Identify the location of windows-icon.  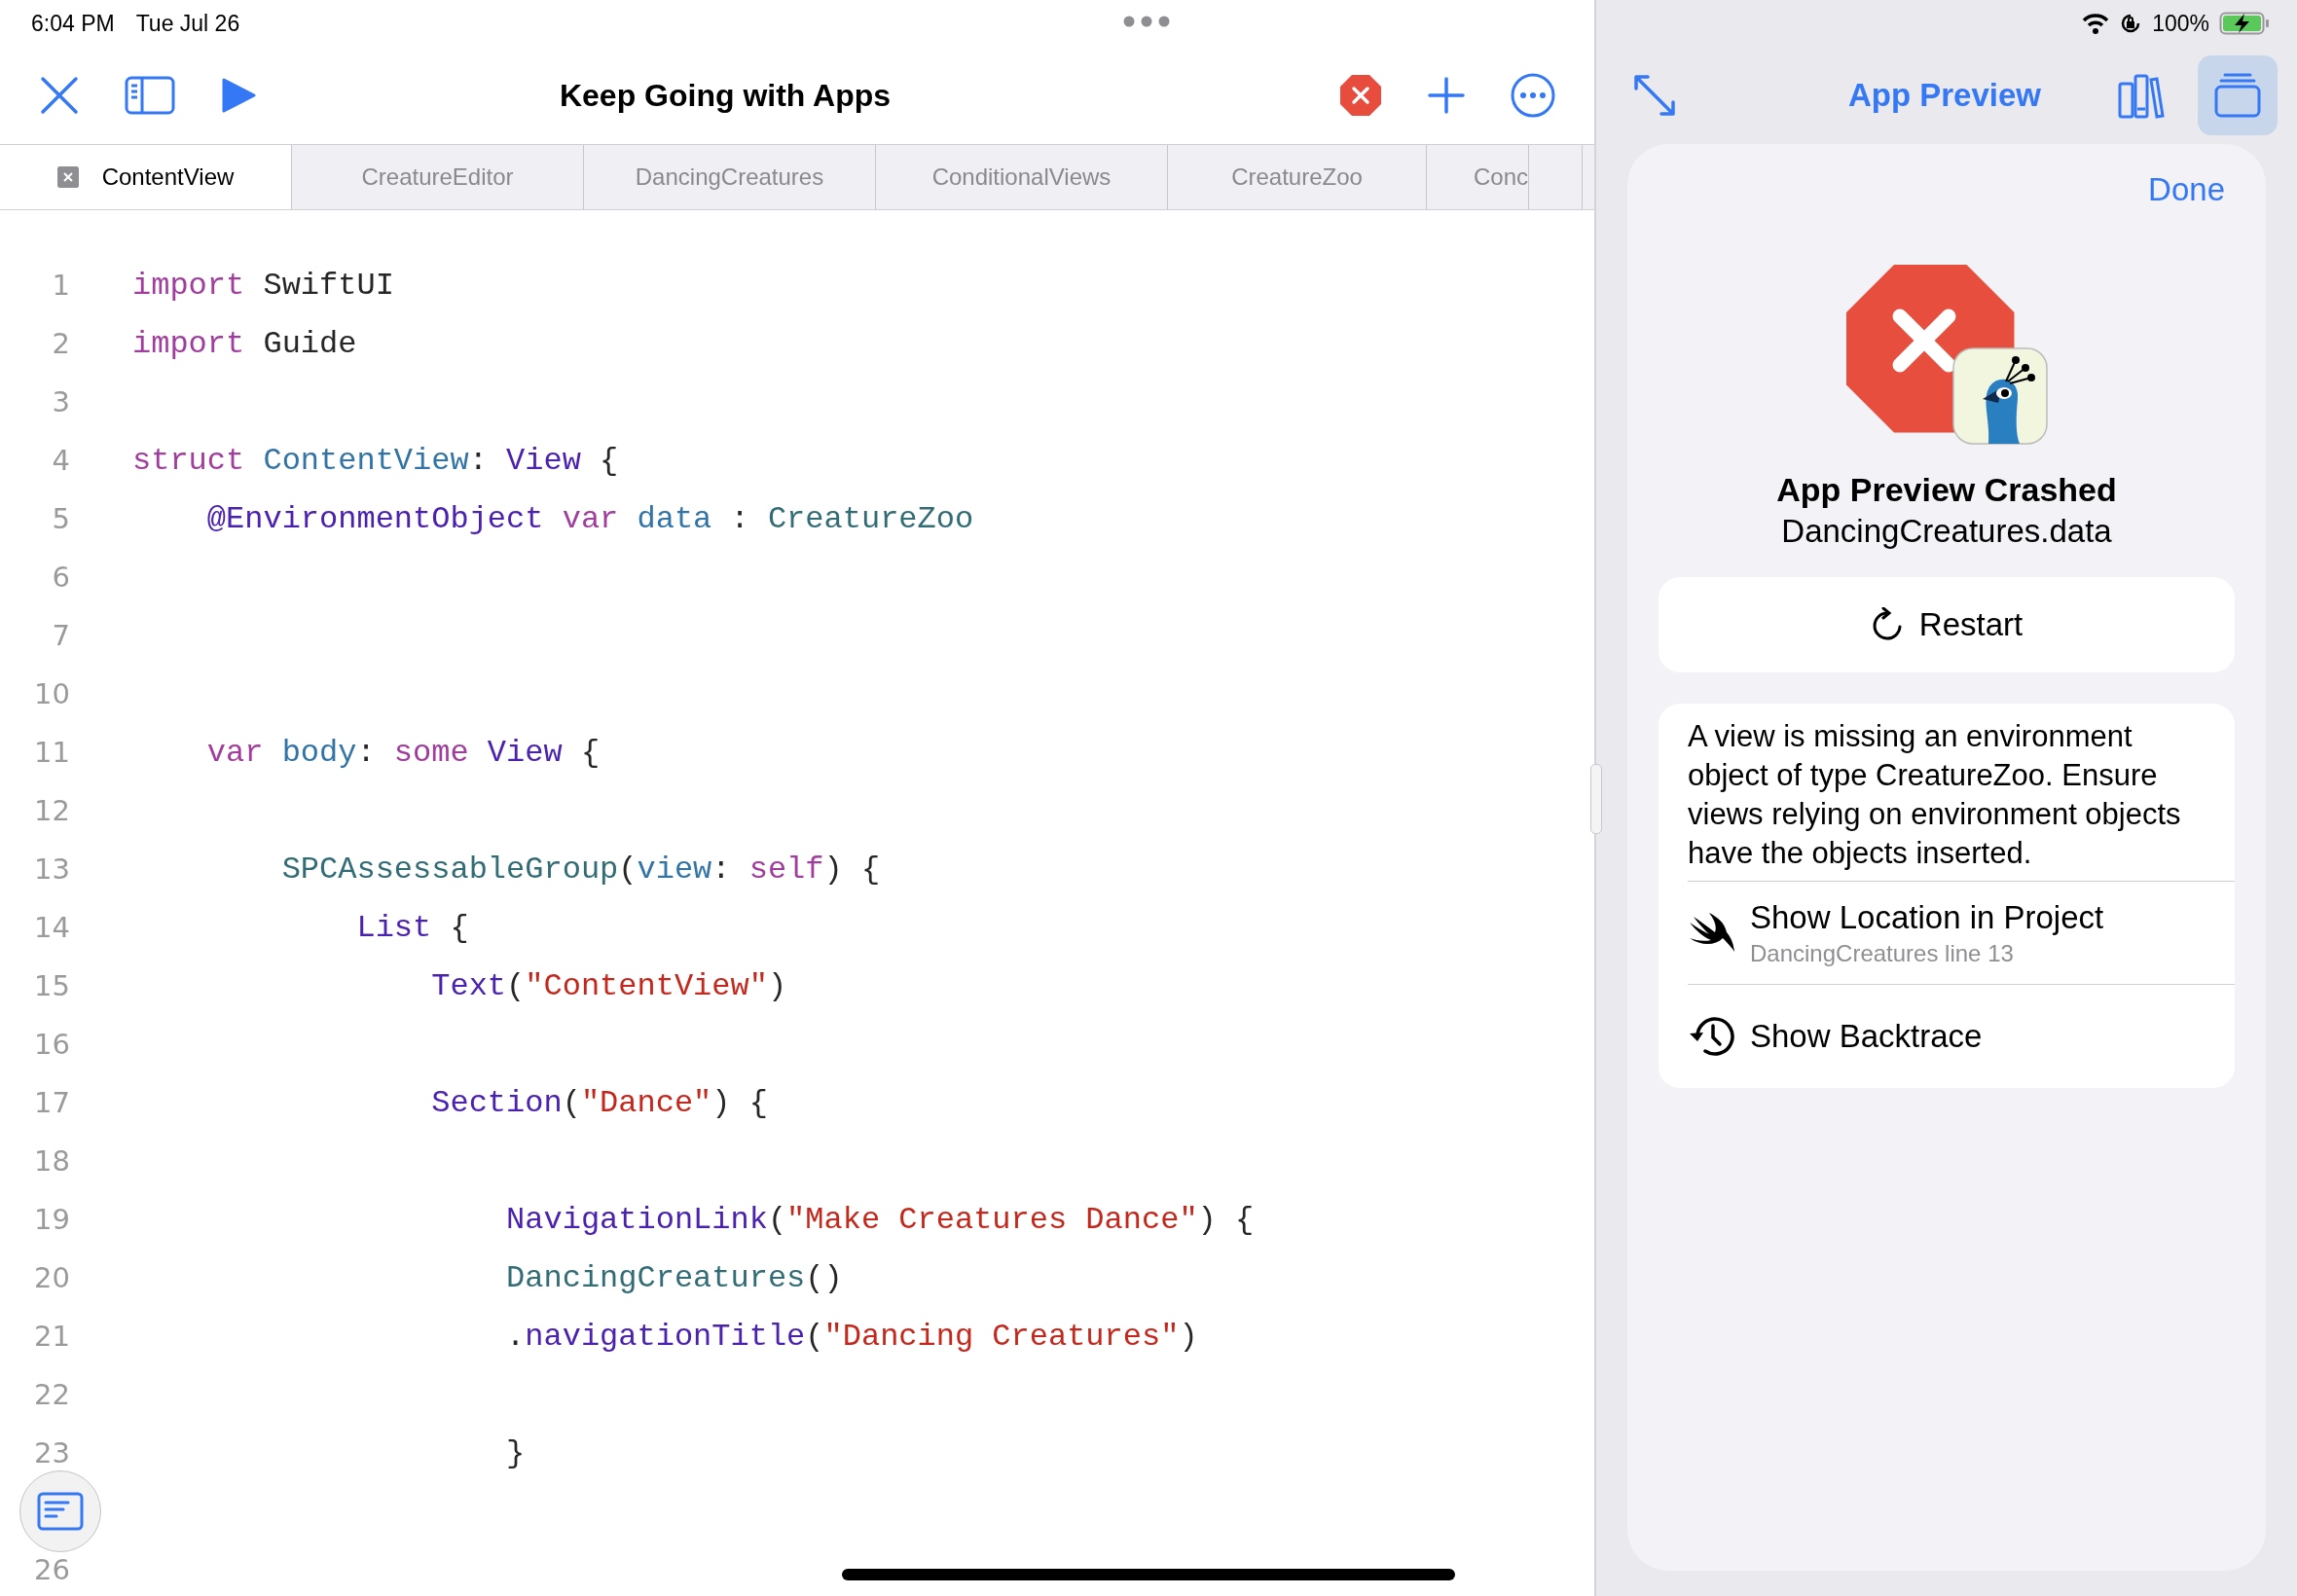
(2237, 95).